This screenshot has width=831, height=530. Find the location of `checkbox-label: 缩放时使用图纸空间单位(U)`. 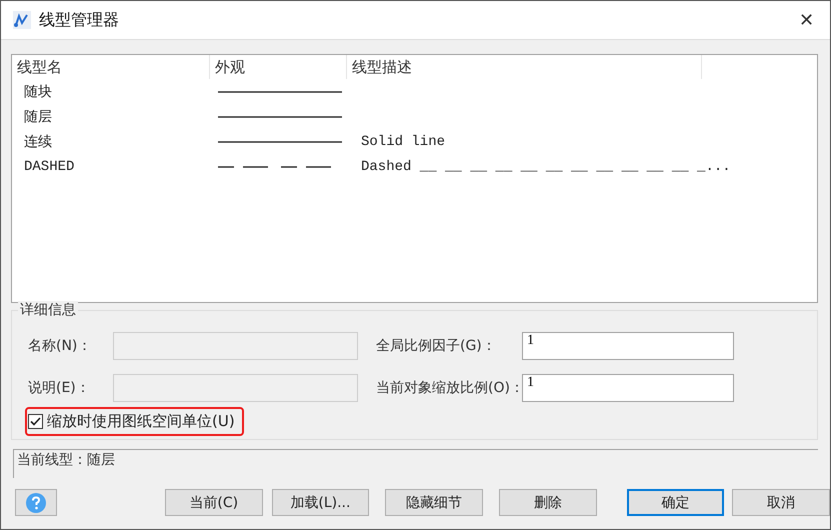

checkbox-label: 缩放时使用图纸空间单位(U) is located at coordinates (141, 421).